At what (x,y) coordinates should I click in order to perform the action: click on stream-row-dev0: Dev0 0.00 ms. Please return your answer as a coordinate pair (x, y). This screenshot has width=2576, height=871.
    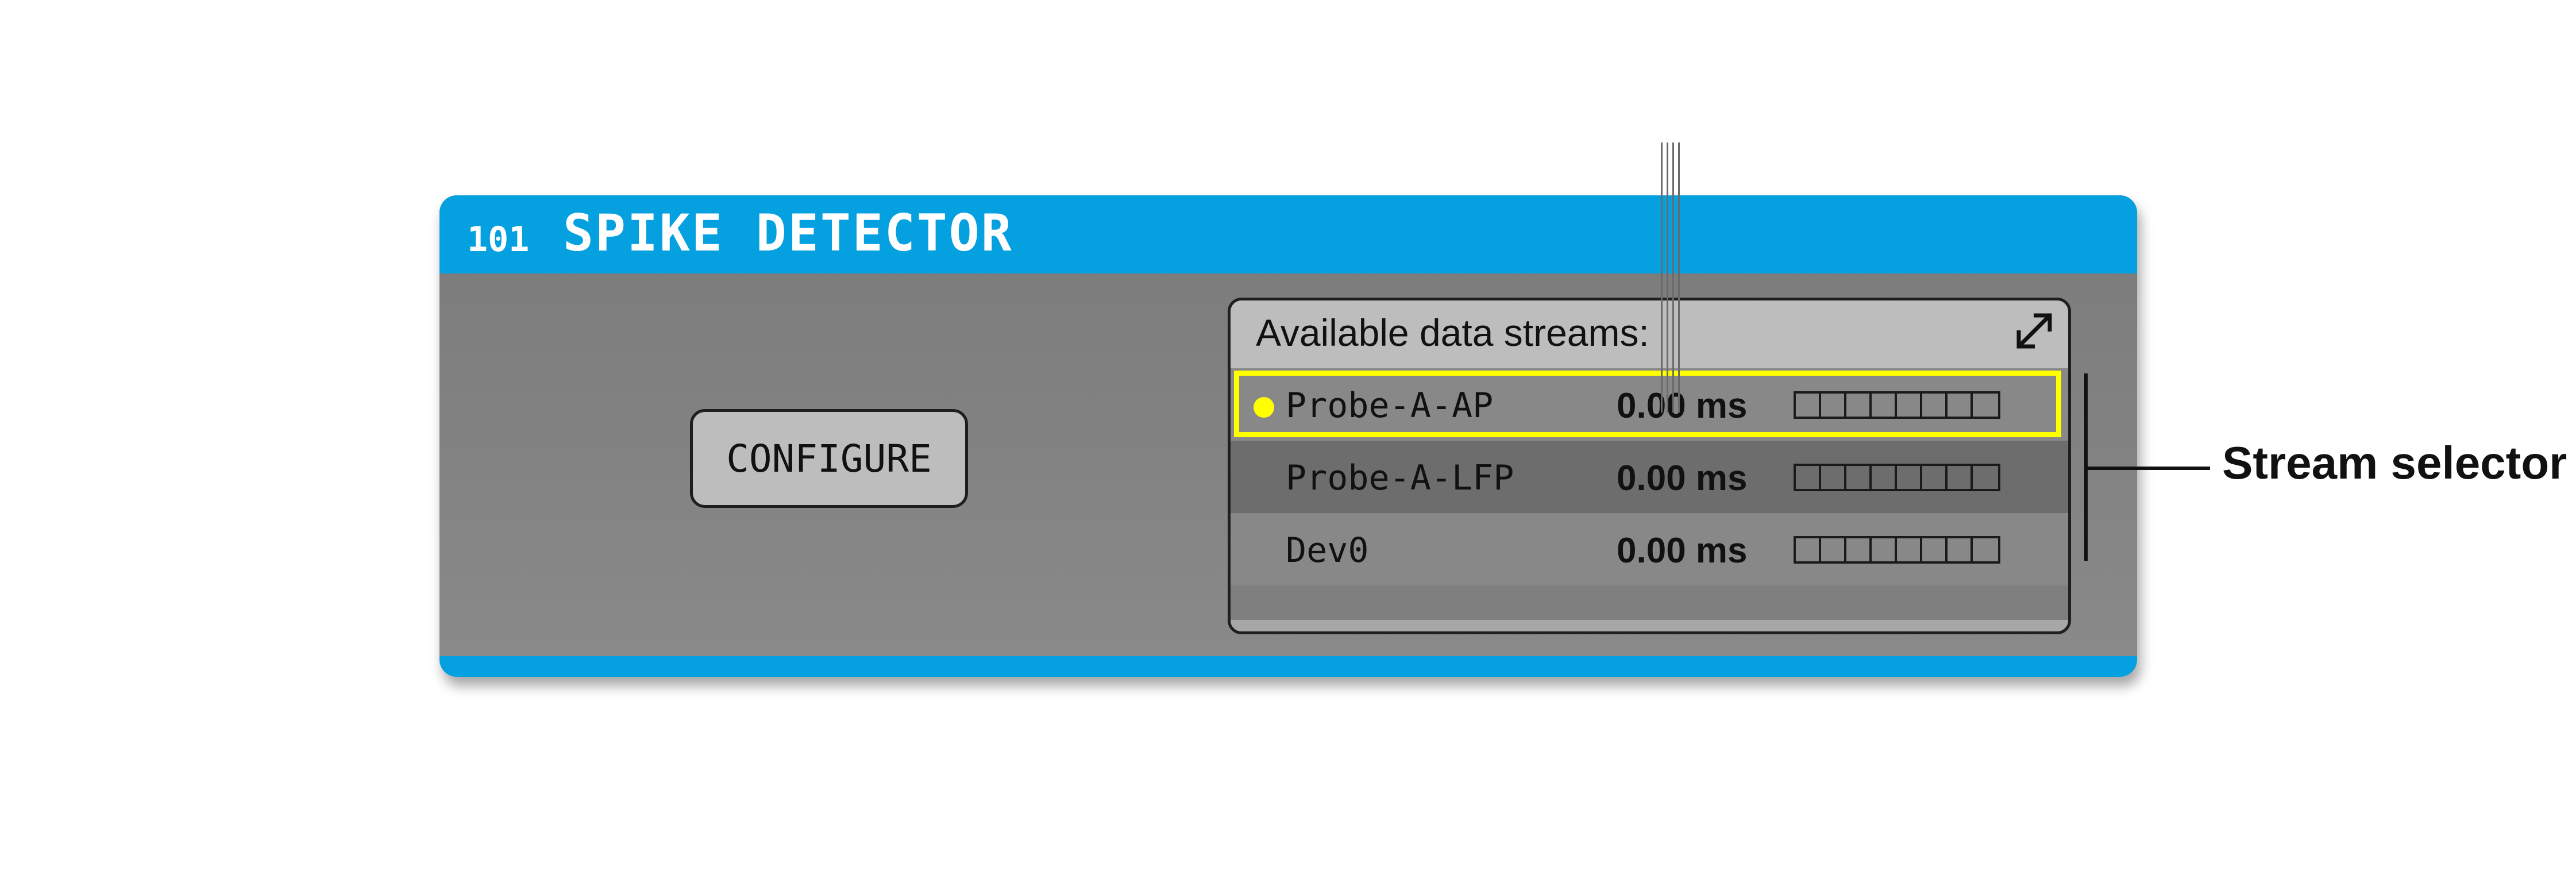
    Looking at the image, I should click on (1650, 549).